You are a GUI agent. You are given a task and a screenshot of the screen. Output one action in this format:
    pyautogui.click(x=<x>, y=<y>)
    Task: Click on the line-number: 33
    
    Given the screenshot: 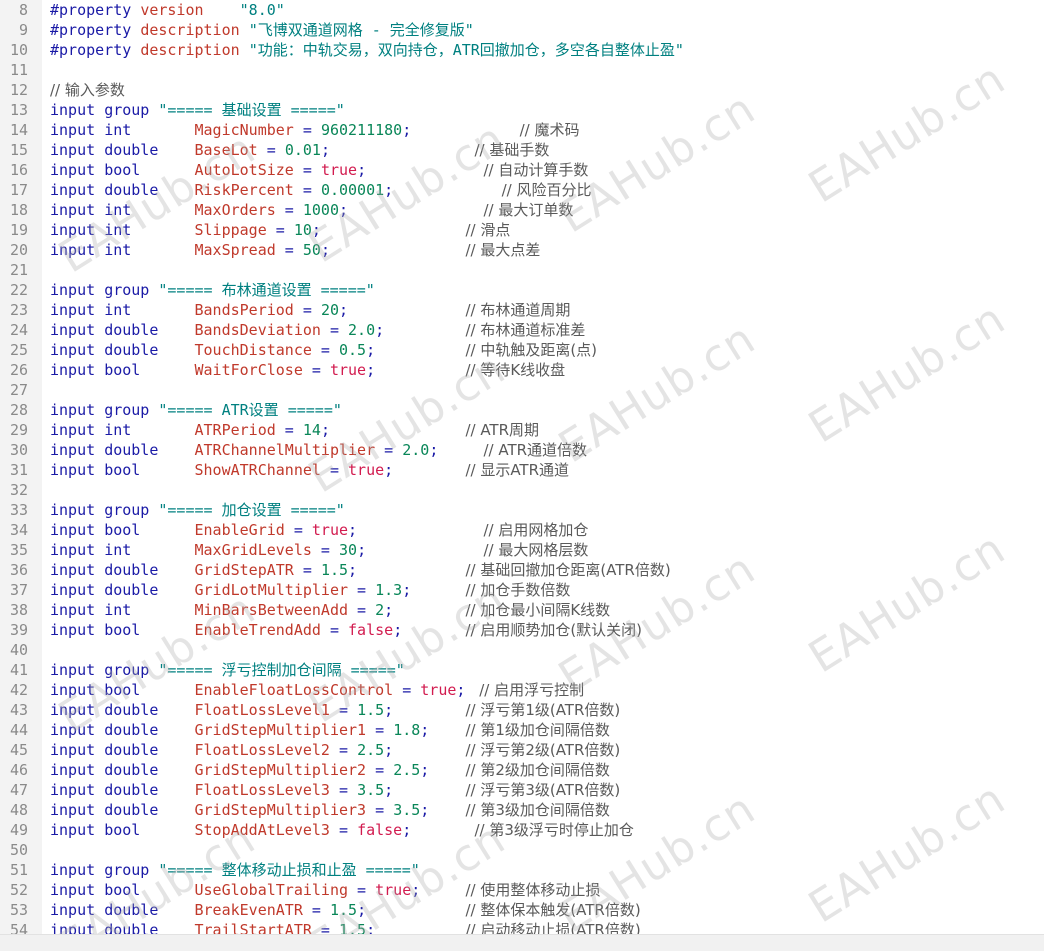 What is the action you would take?
    pyautogui.click(x=18, y=510)
    